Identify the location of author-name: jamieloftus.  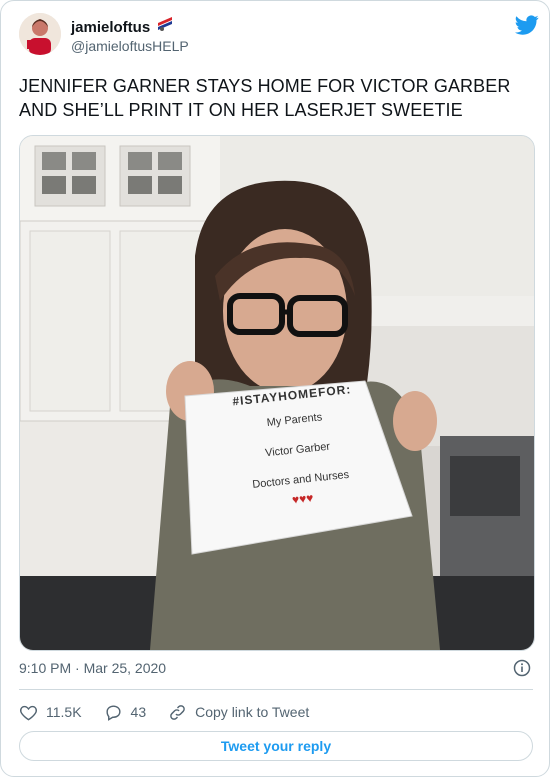
(110, 27).